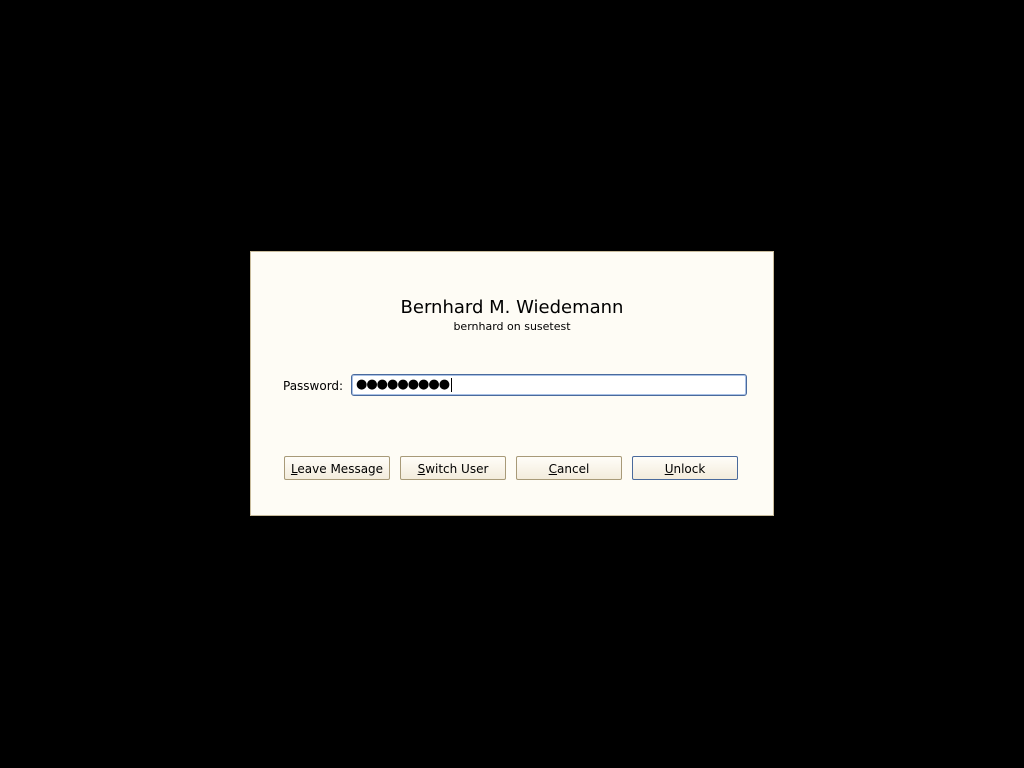 This screenshot has width=1024, height=768. Describe the element at coordinates (403, 384) in the screenshot. I see `password-masked-value: ●●●●●●●●●` at that location.